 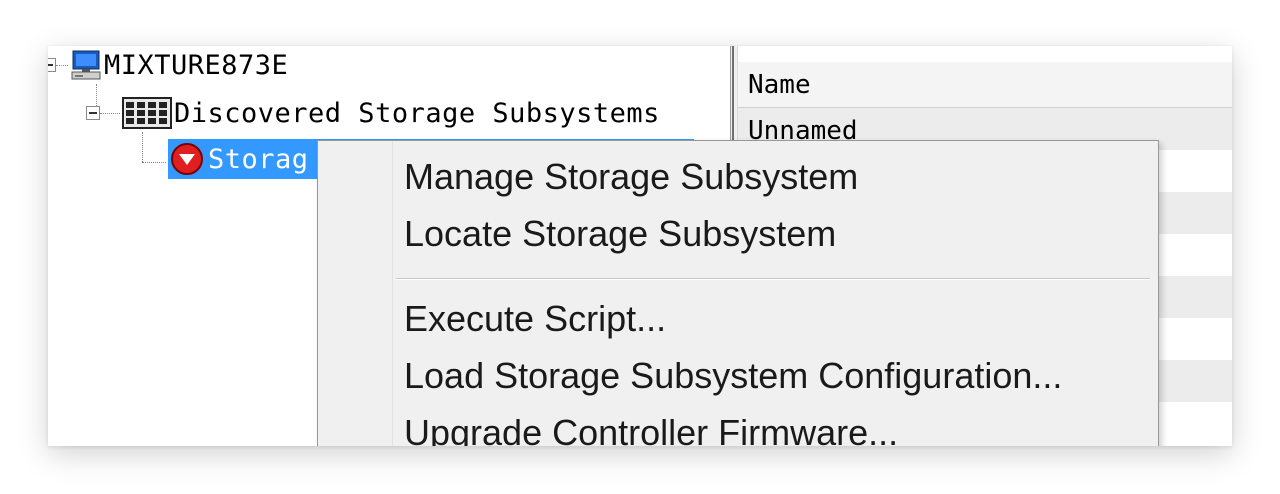 What do you see at coordinates (985, 85) in the screenshot?
I see `column-header-name: Name` at bounding box center [985, 85].